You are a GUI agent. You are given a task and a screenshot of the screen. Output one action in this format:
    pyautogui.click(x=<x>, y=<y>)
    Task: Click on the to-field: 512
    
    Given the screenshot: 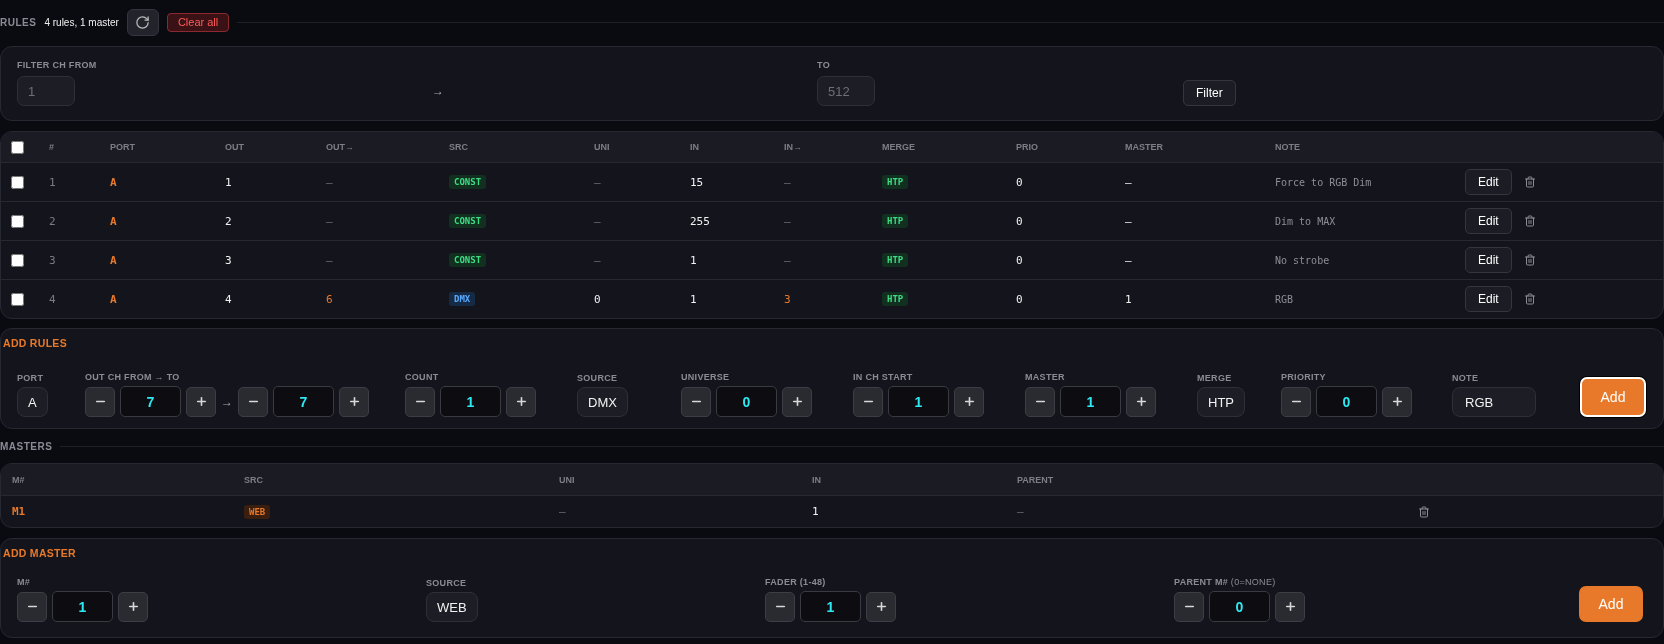 What is the action you would take?
    pyautogui.click(x=846, y=91)
    